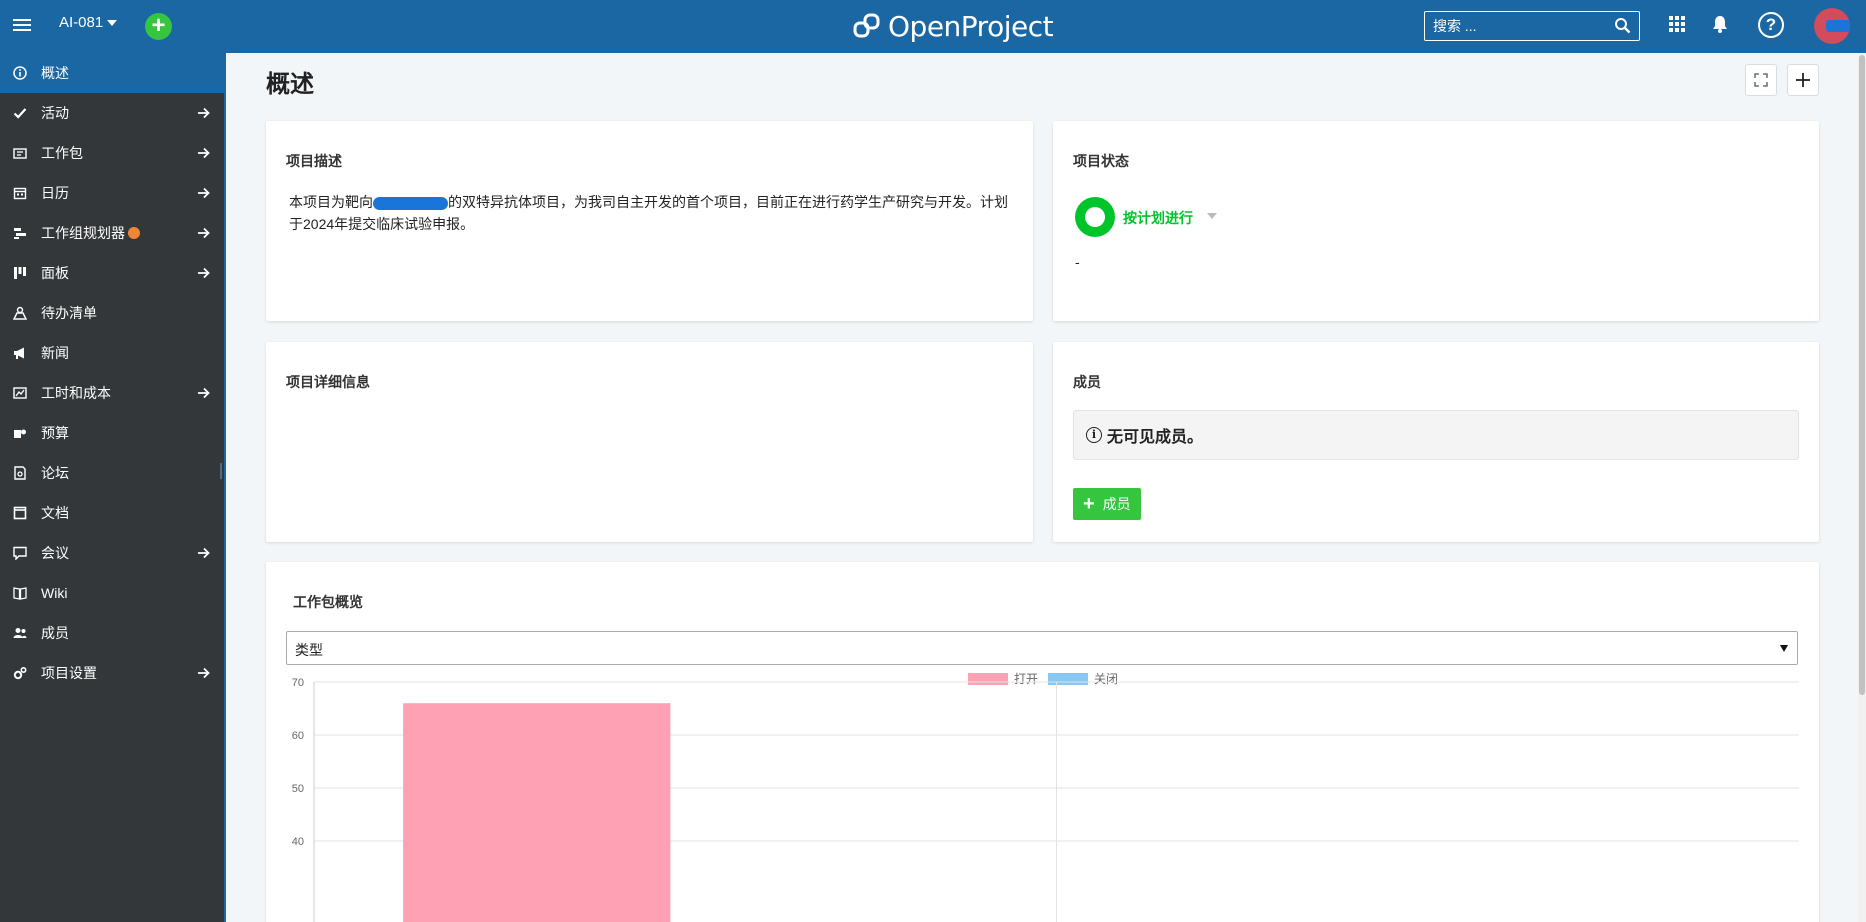  Describe the element at coordinates (1158, 218) in the screenshot. I see `status-label: 按计划进行` at that location.